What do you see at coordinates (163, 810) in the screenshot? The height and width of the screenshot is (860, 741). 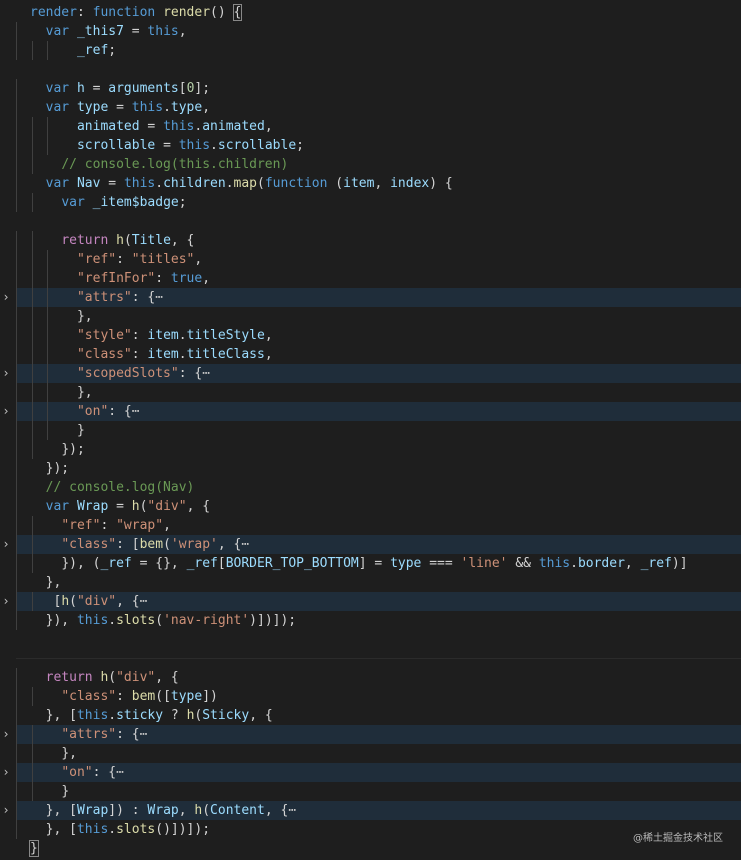 I see `code-token: Wrap` at bounding box center [163, 810].